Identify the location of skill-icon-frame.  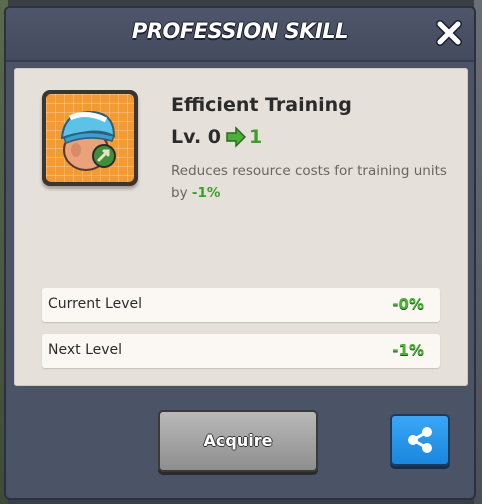
(90, 138).